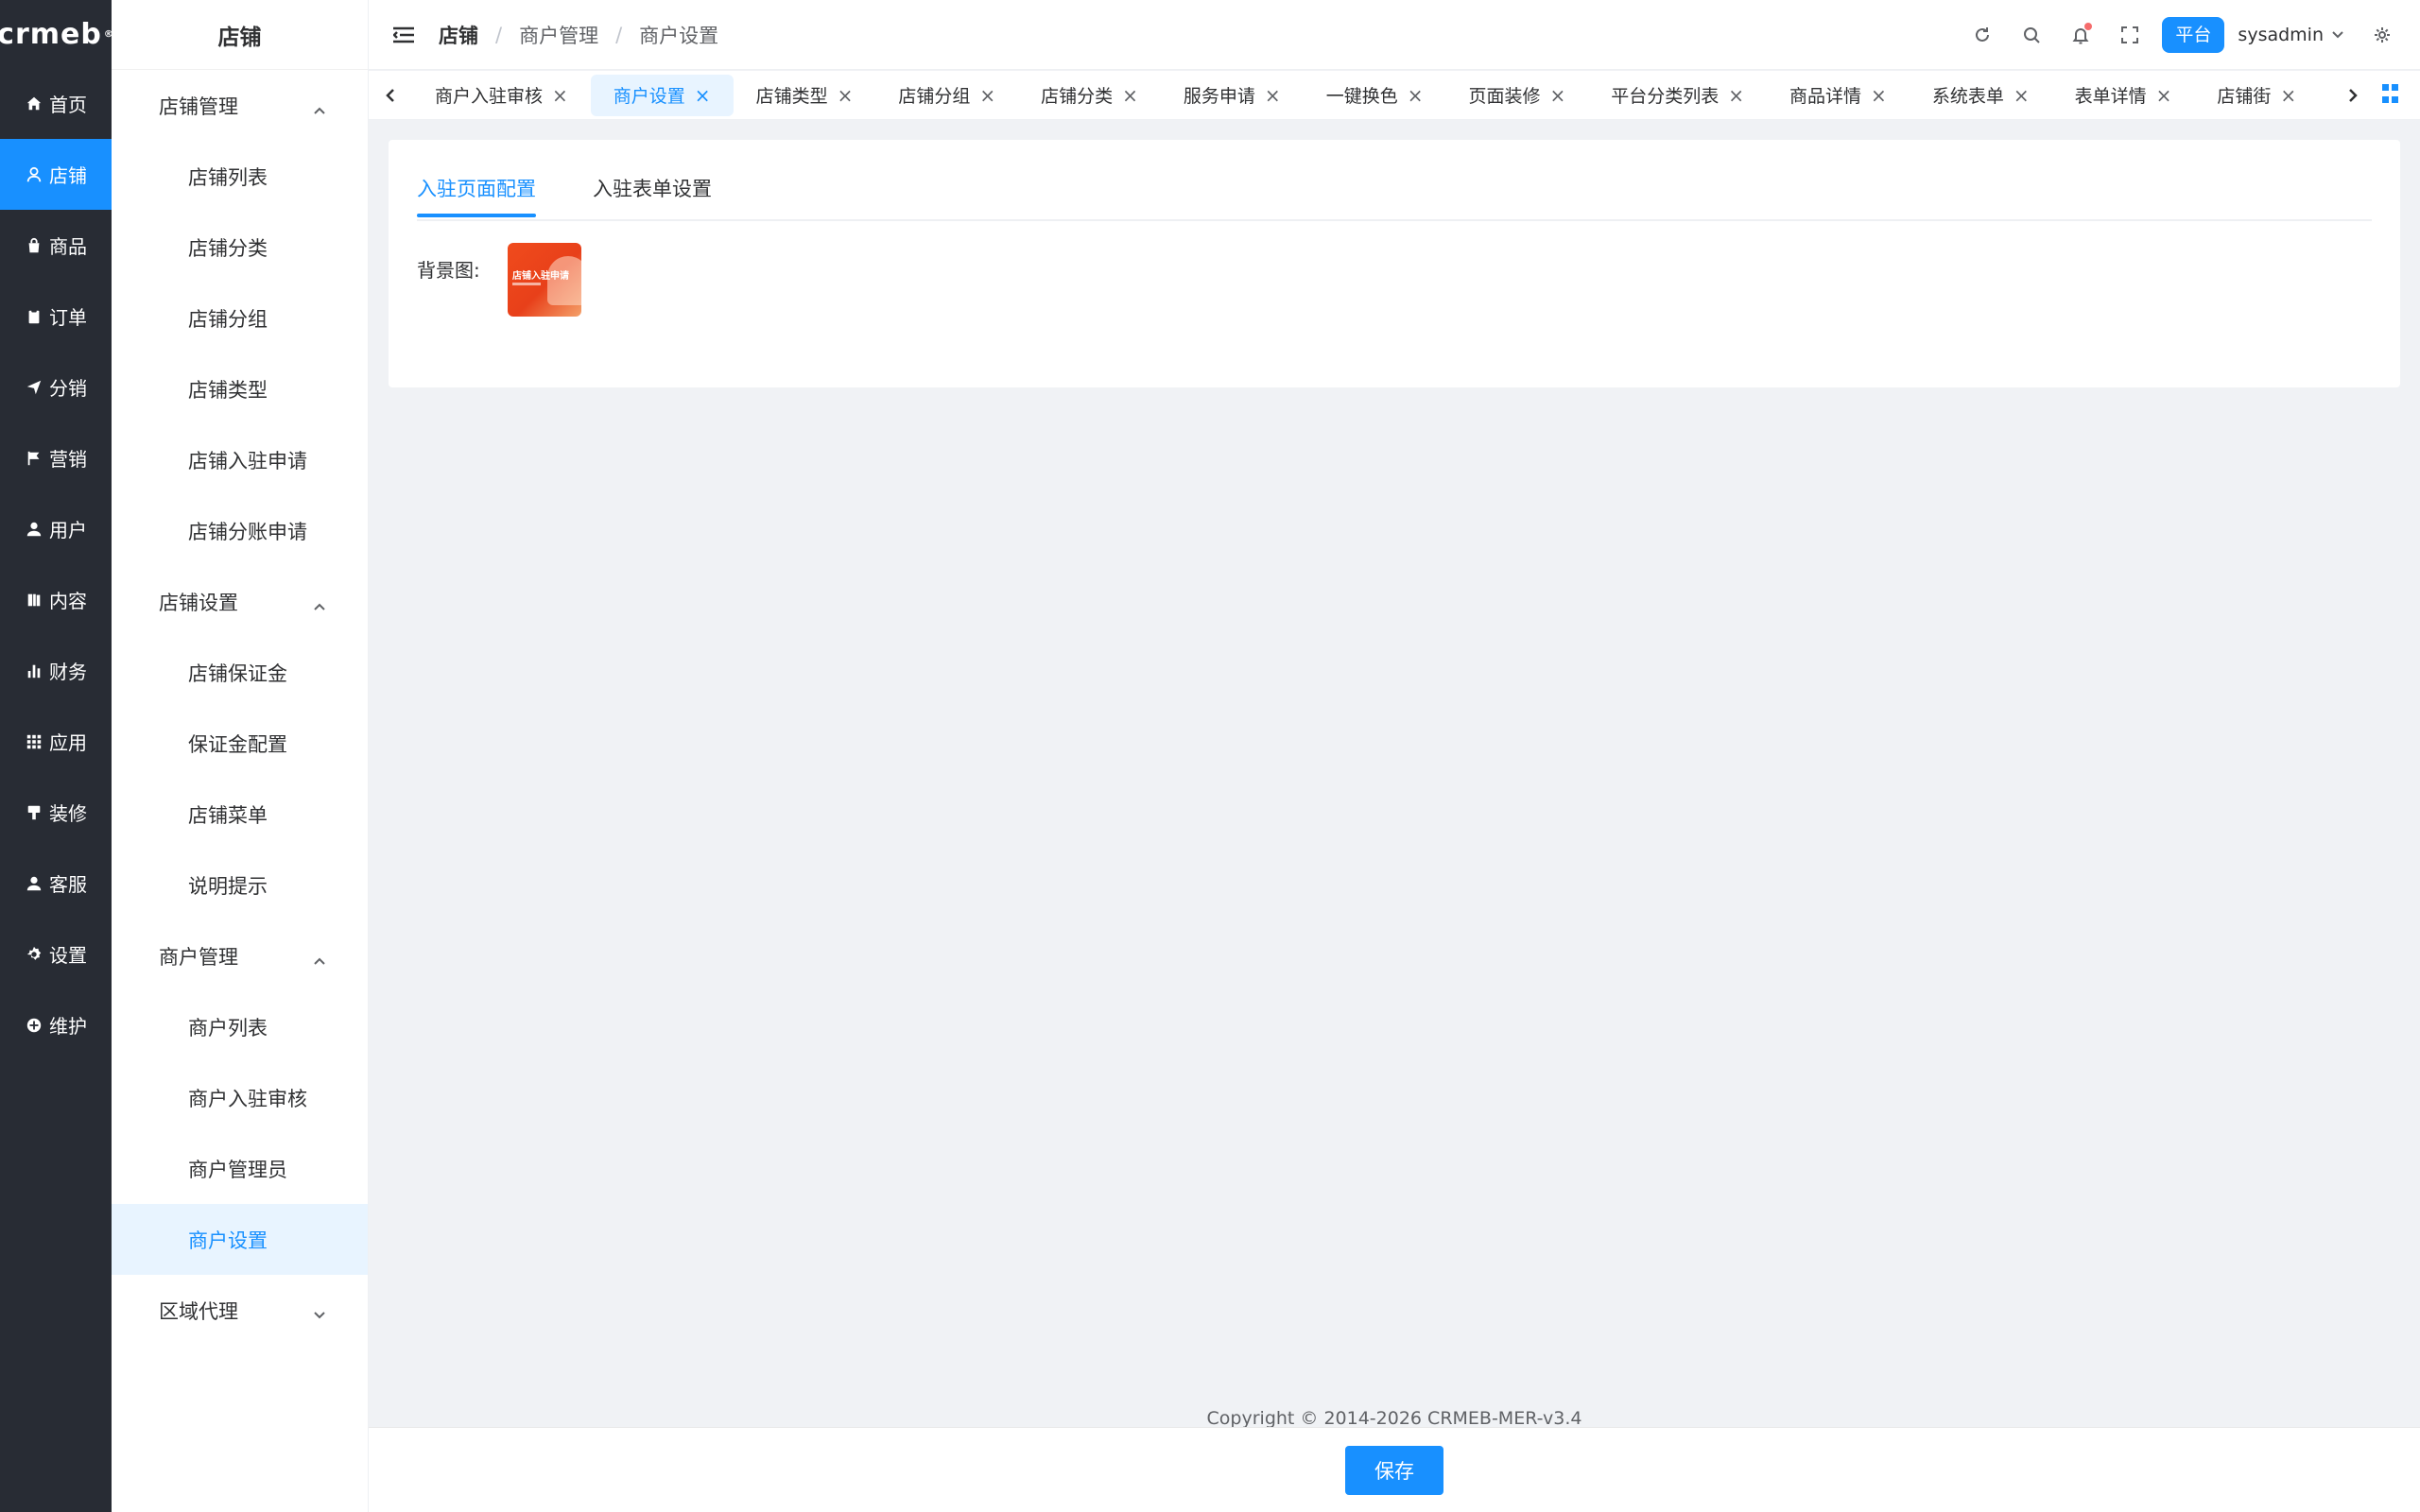  Describe the element at coordinates (240, 1310) in the screenshot. I see `submenu-group-3: 区域代理` at that location.